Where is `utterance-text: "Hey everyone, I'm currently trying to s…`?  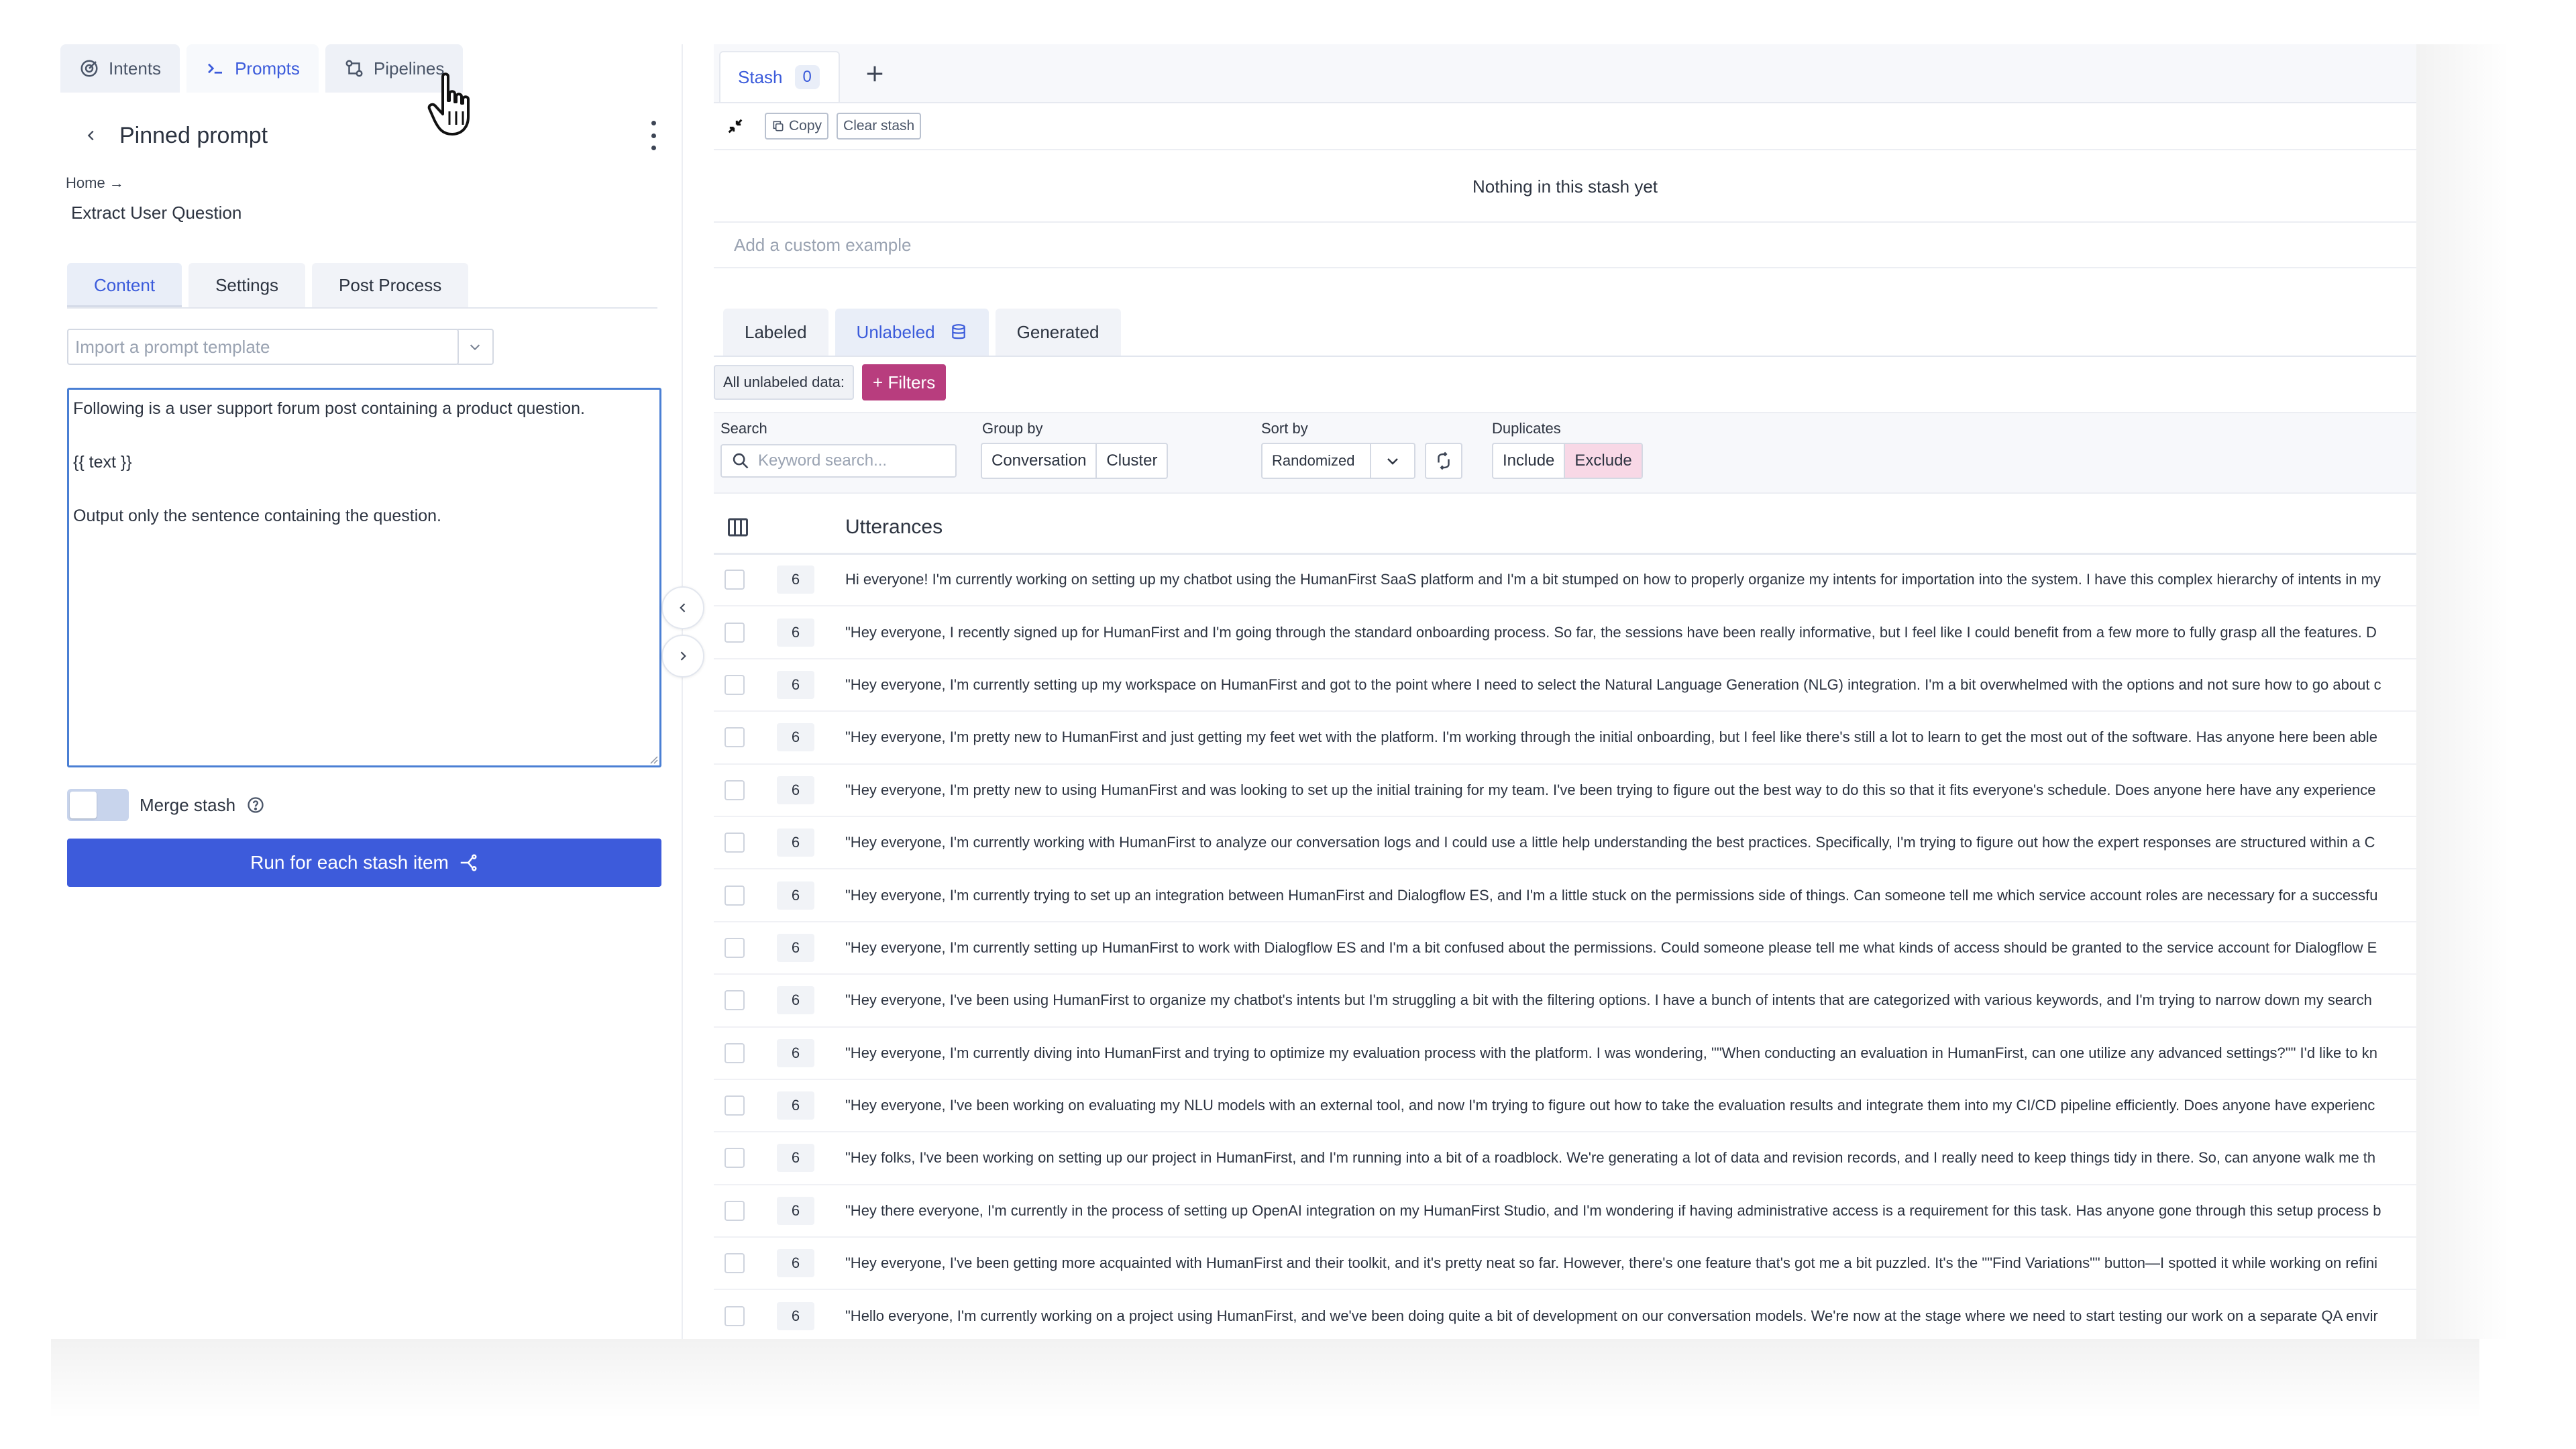
utterance-text: "Hey everyone, I'm currently trying to s… is located at coordinates (1611, 895).